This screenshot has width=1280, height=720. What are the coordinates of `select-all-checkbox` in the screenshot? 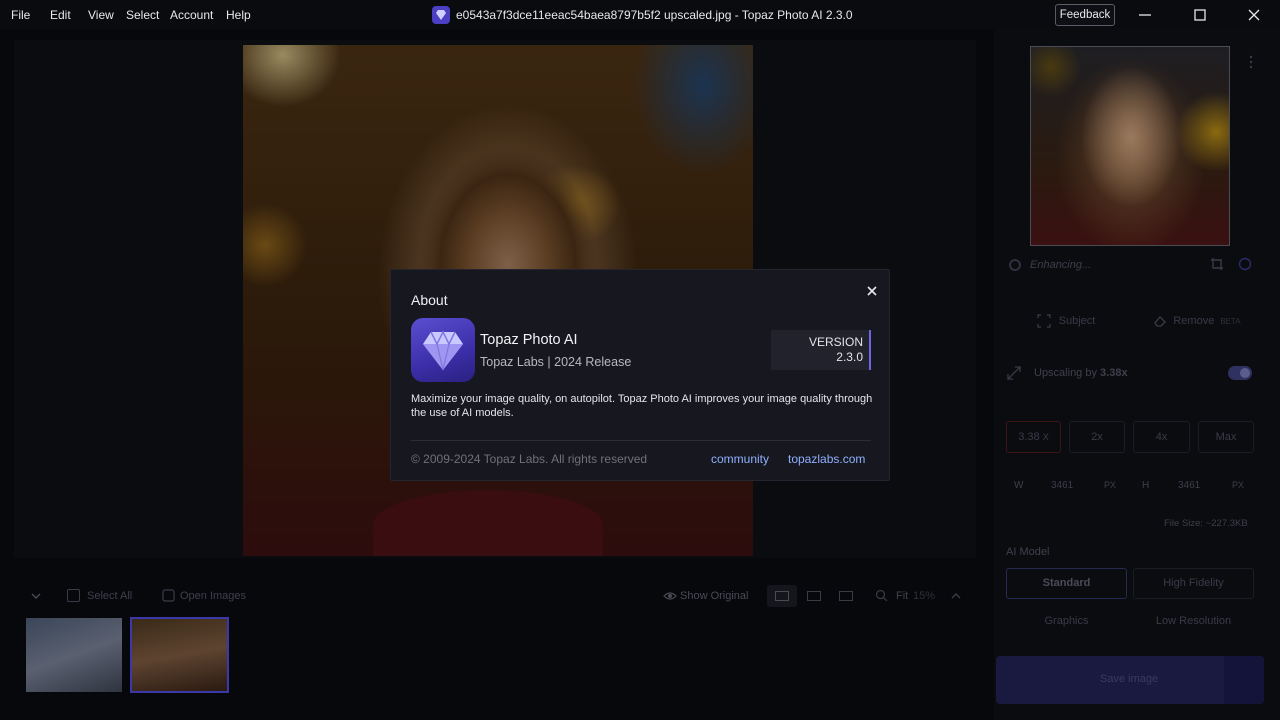 It's located at (73, 595).